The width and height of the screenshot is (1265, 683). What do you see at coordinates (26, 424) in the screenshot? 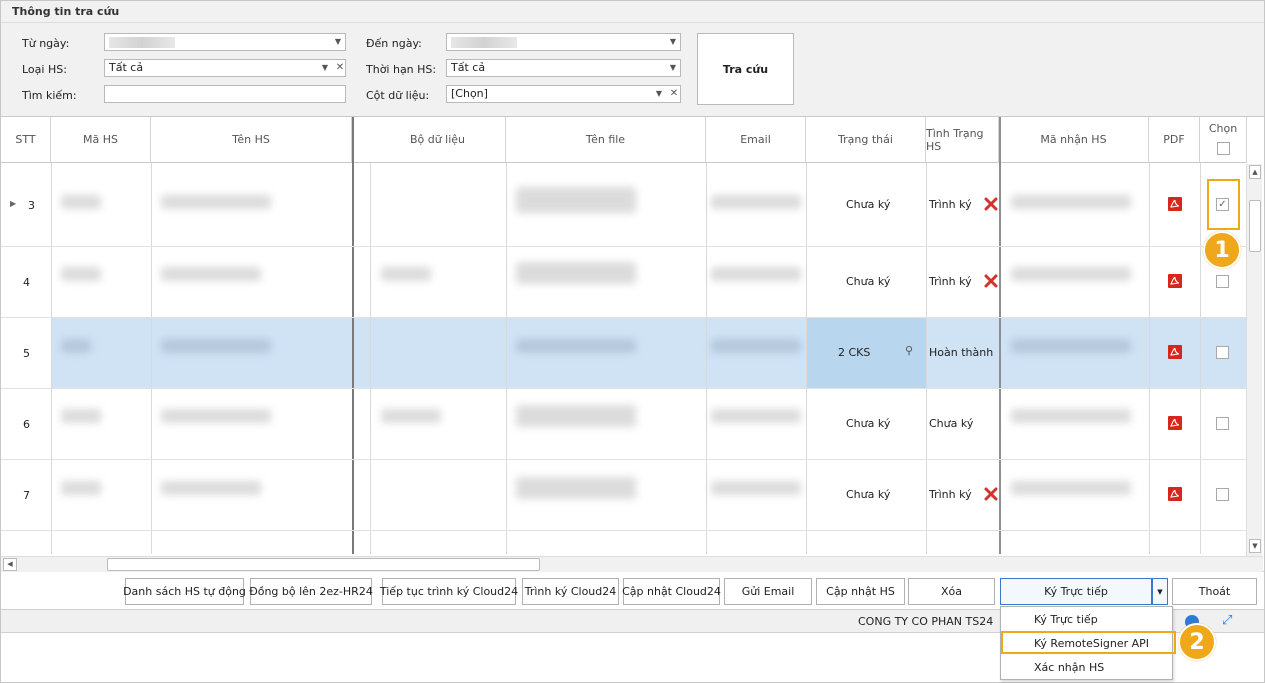
I see `row-stt: 6` at bounding box center [26, 424].